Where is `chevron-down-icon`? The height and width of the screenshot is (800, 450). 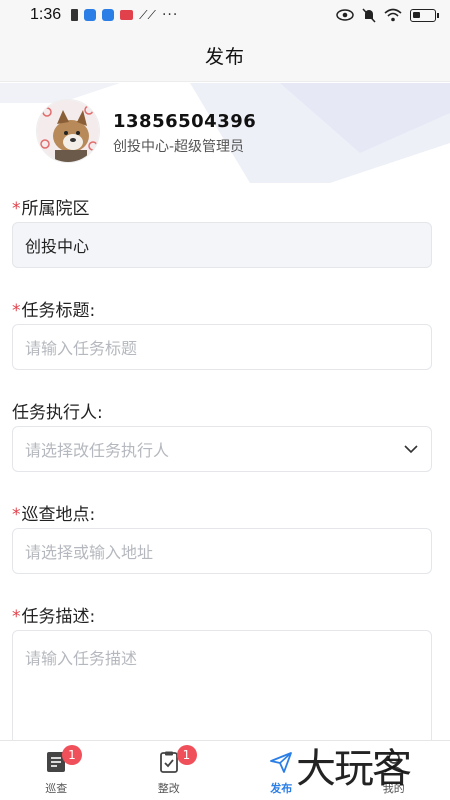 chevron-down-icon is located at coordinates (411, 449).